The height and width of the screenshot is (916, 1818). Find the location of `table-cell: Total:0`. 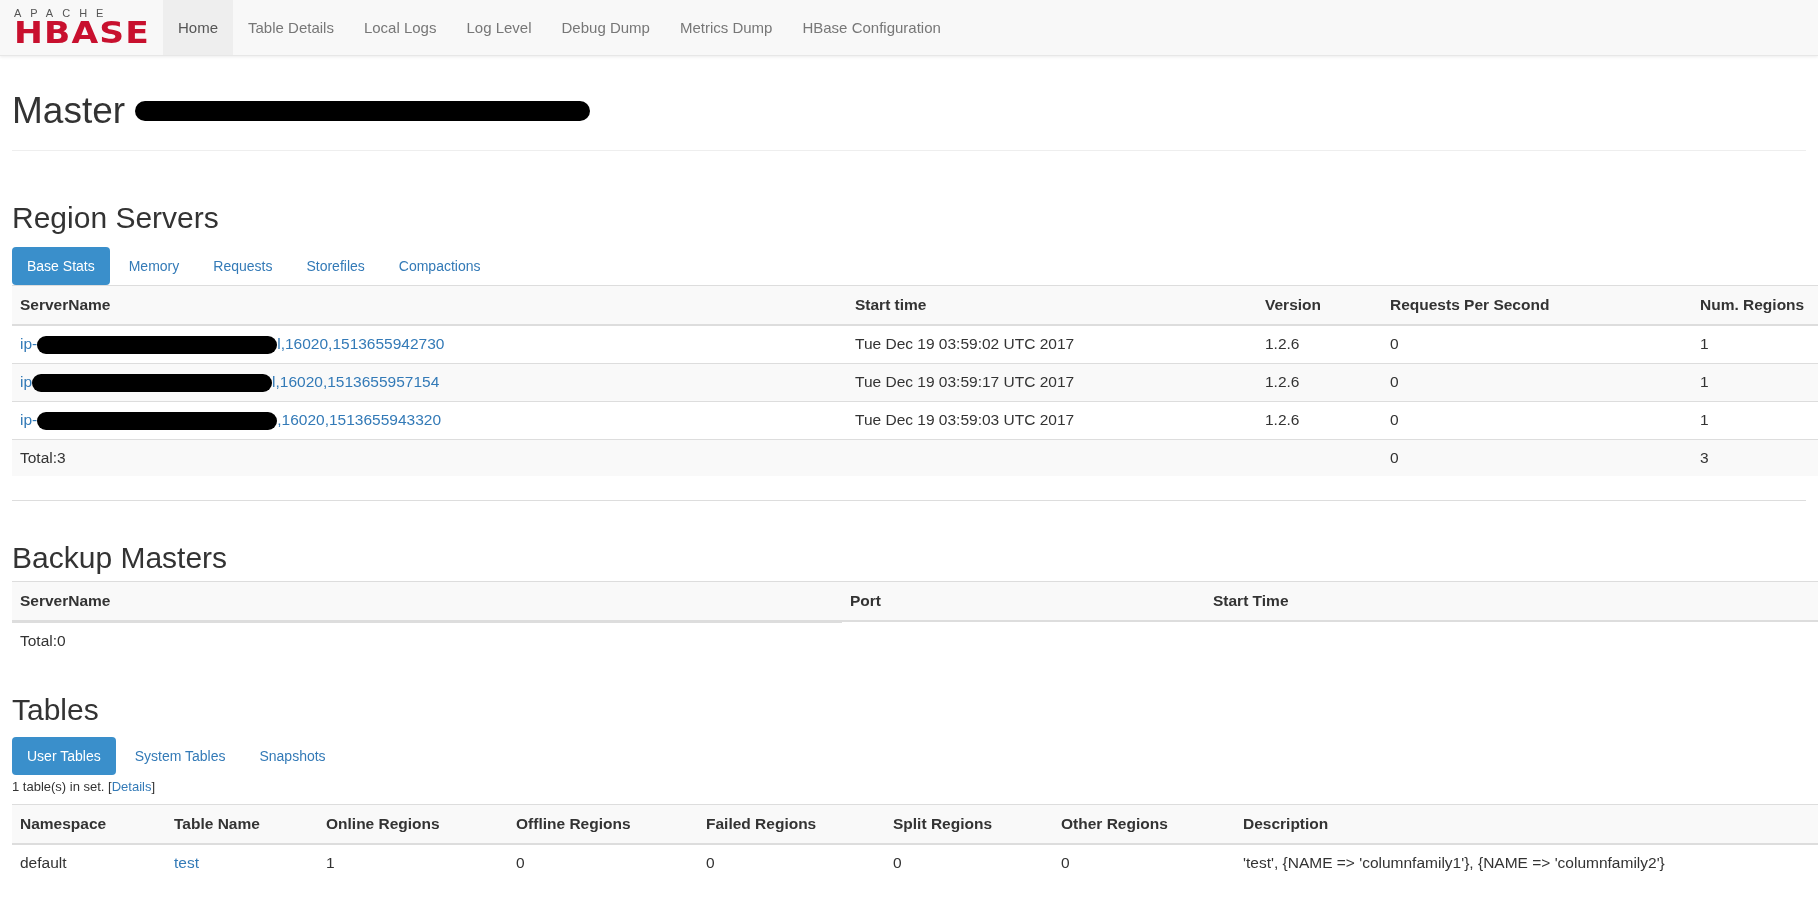

table-cell: Total:0 is located at coordinates (43, 640).